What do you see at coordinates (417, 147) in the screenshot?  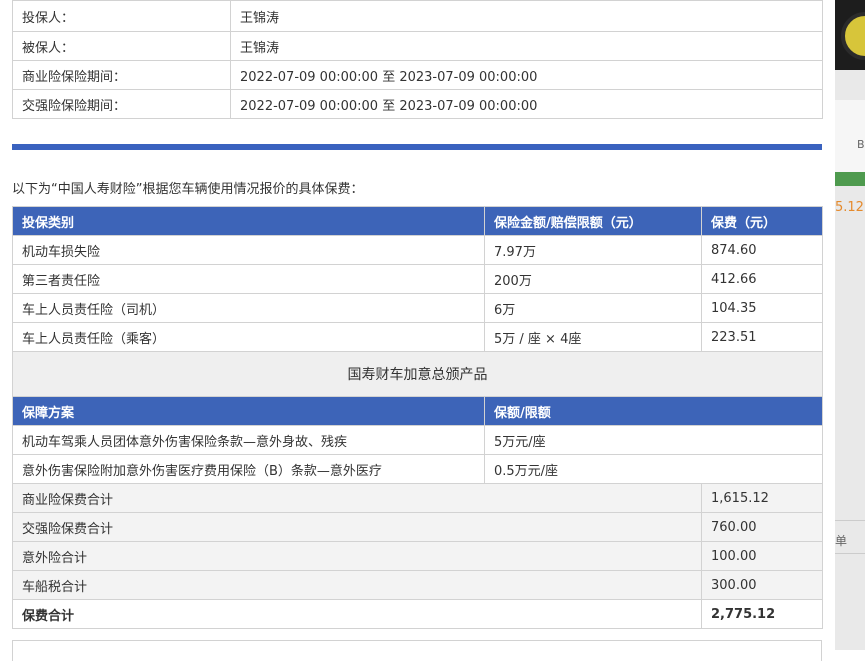 I see `section-divider` at bounding box center [417, 147].